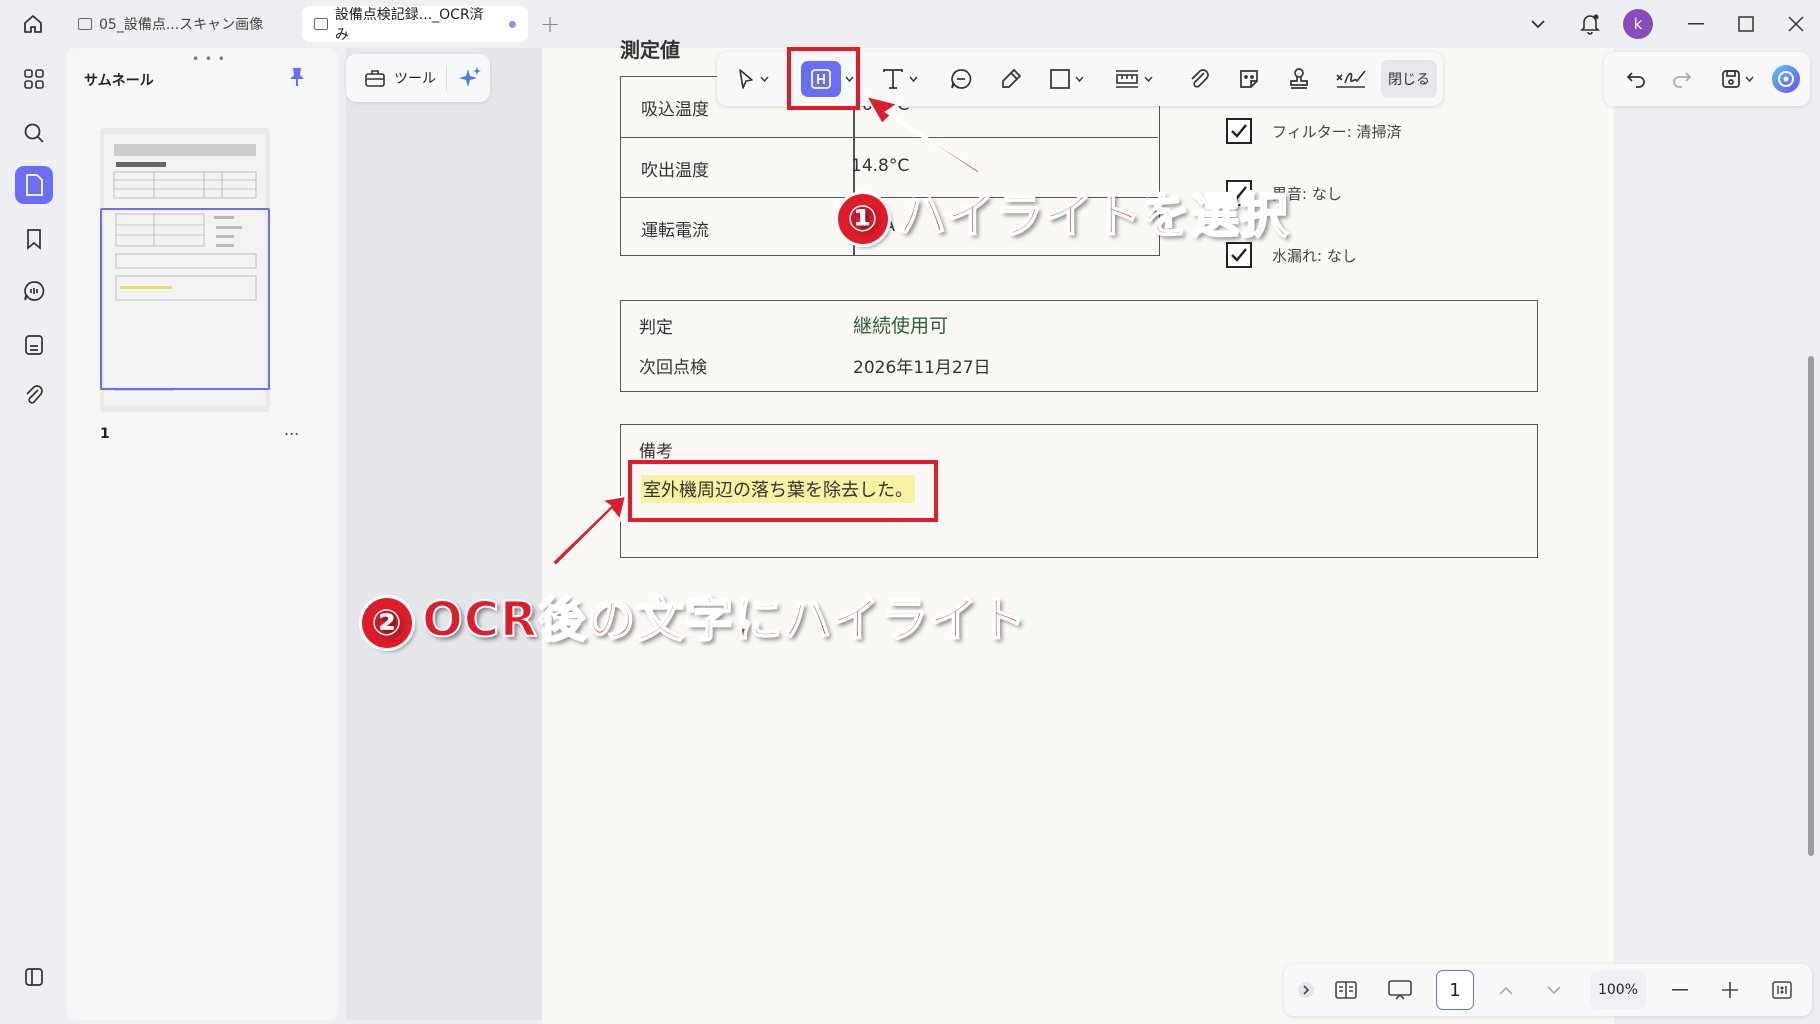 The image size is (1820, 1024). What do you see at coordinates (1618, 990) in the screenshot?
I see `zoom-level: 100%` at bounding box center [1618, 990].